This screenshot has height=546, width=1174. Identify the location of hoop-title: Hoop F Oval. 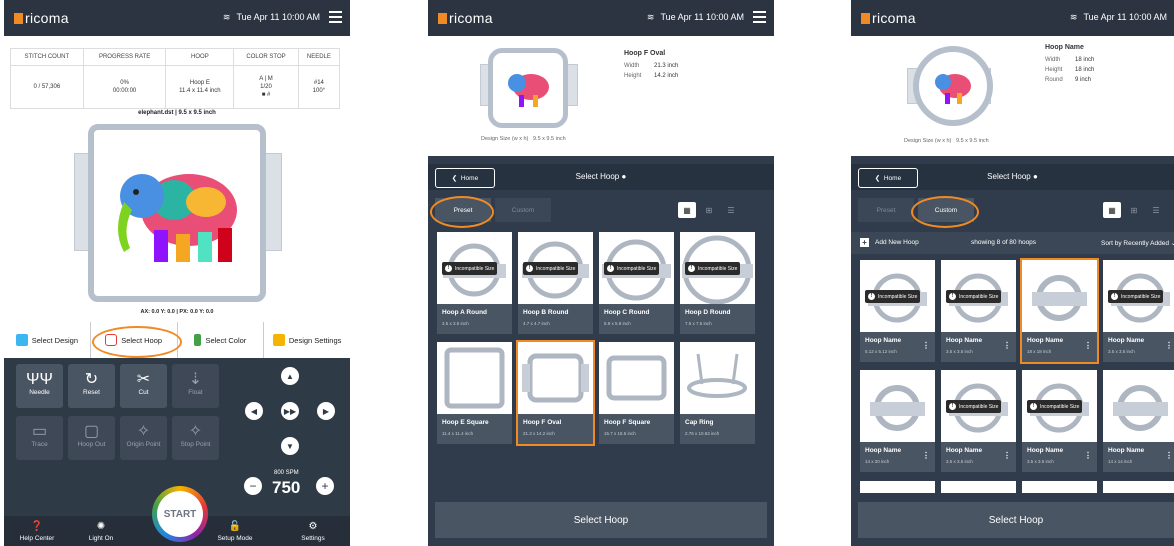
(645, 53).